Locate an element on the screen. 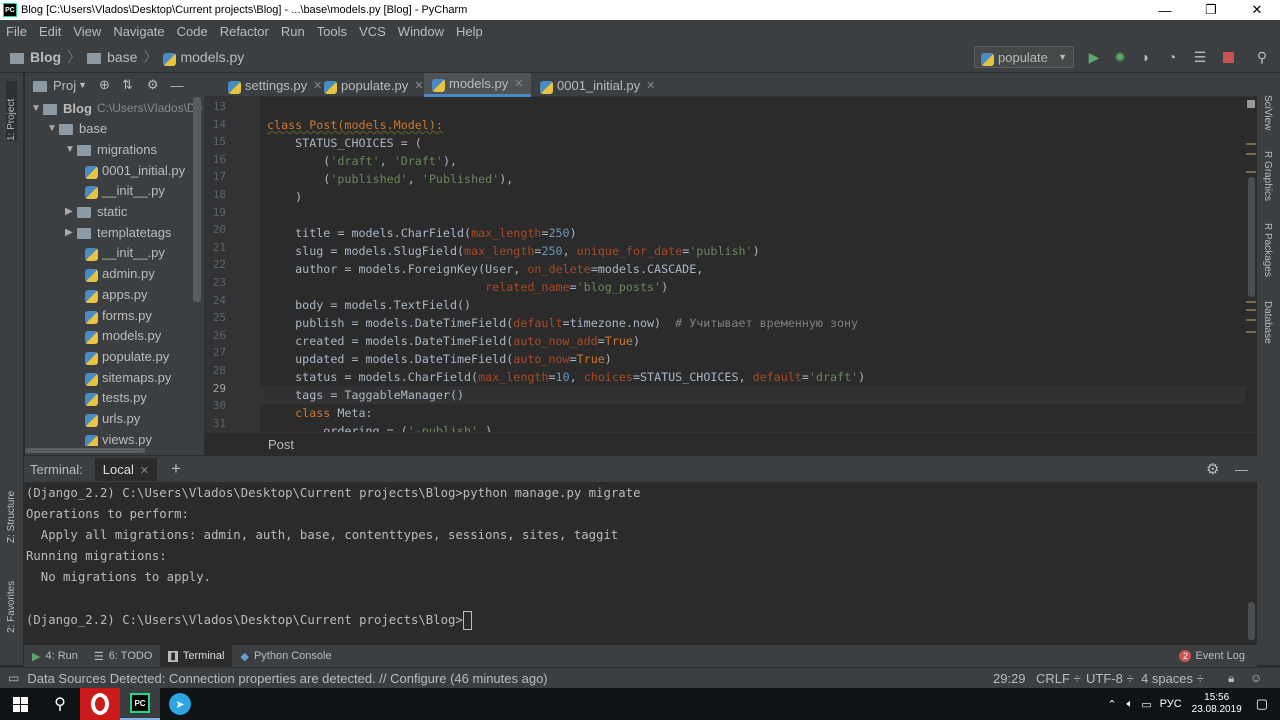 This screenshot has height=720, width=1280. breadcrumb-root: Blog is located at coordinates (45, 57).